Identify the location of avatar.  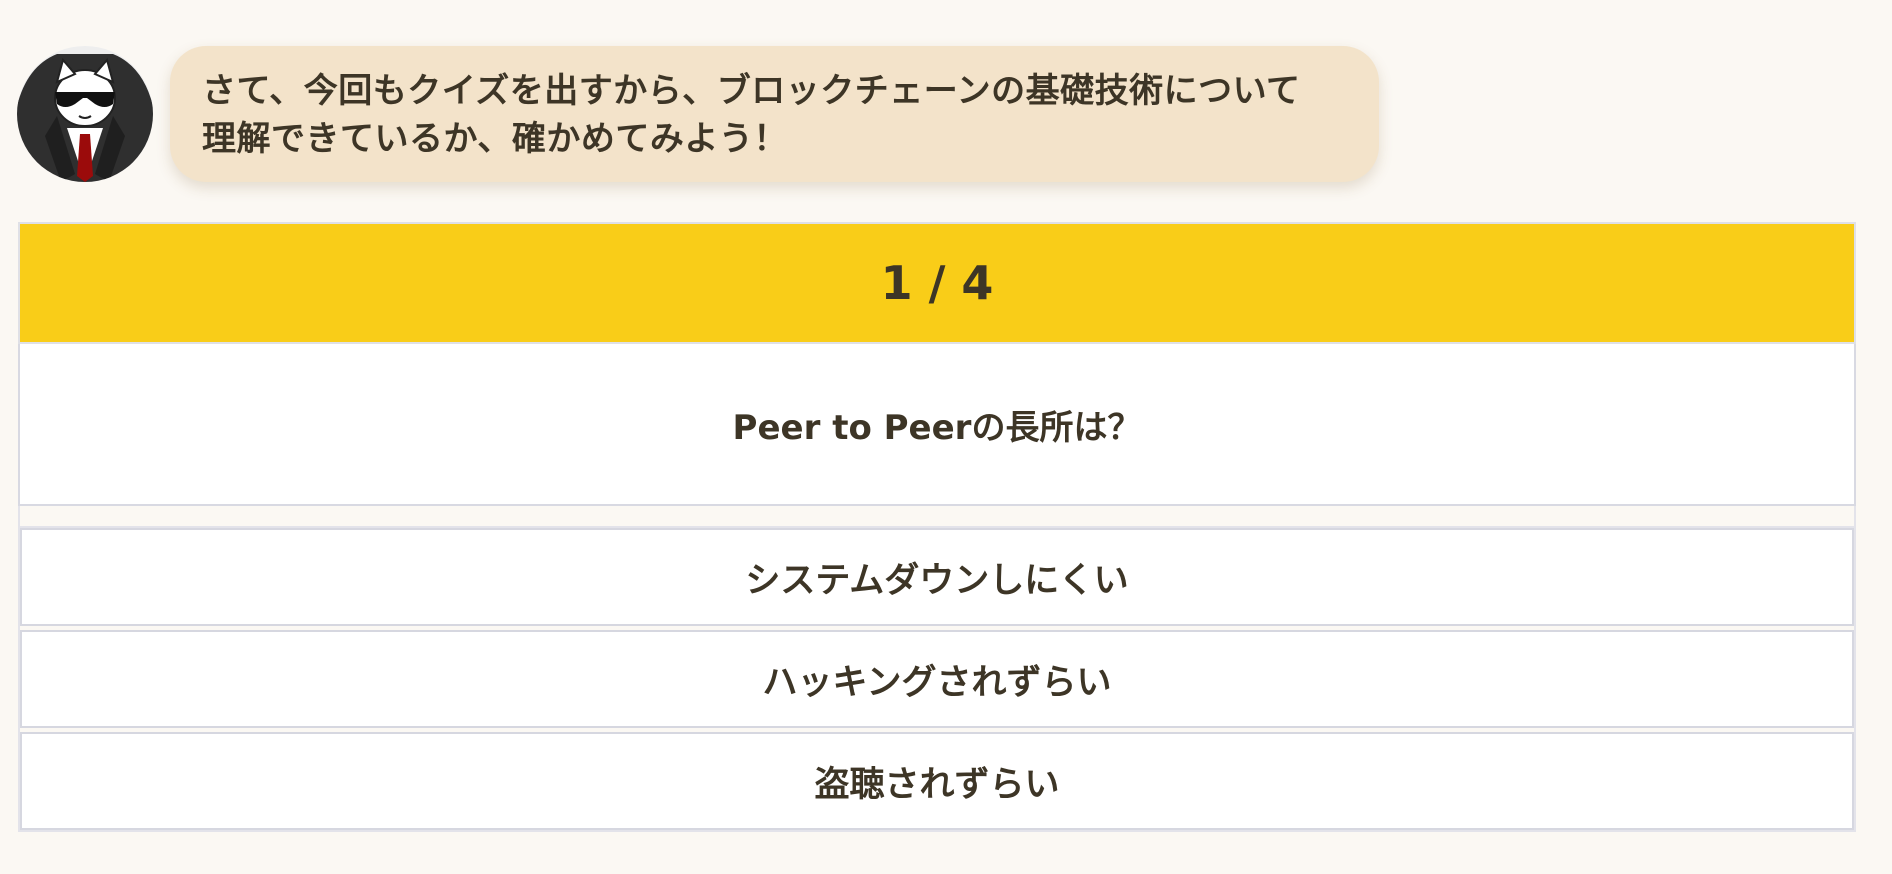
(85, 114).